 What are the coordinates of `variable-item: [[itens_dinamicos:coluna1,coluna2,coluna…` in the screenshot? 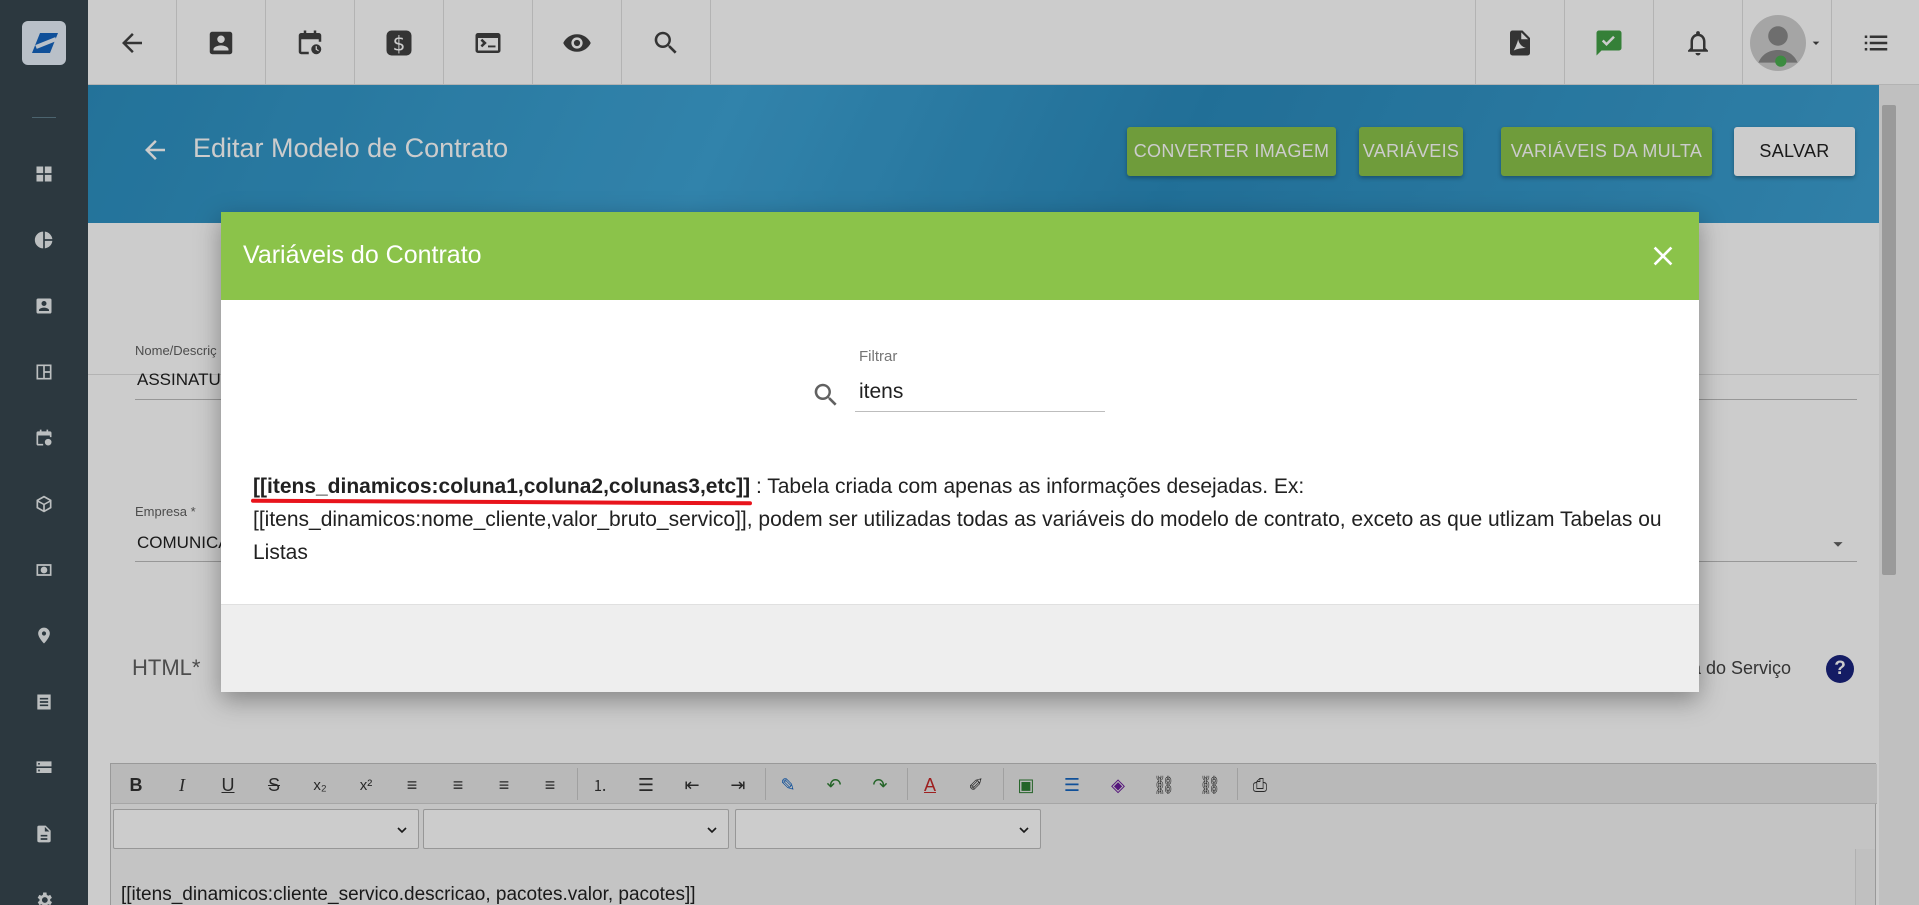 It's located at (961, 519).